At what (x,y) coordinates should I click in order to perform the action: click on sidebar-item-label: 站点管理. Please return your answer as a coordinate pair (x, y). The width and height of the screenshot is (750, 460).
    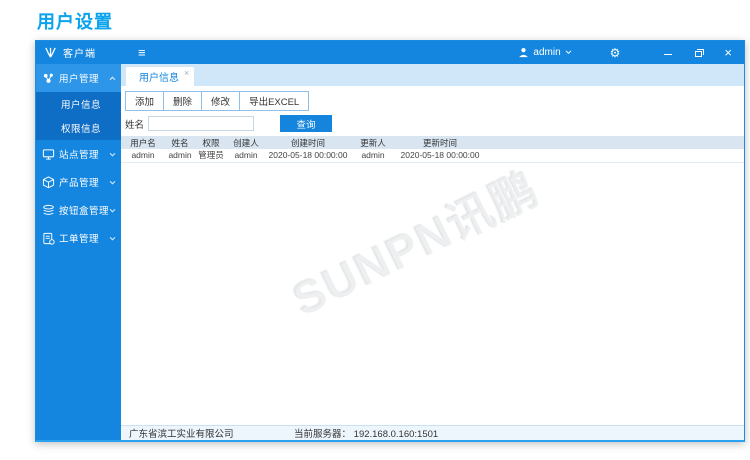
    Looking at the image, I should click on (79, 155).